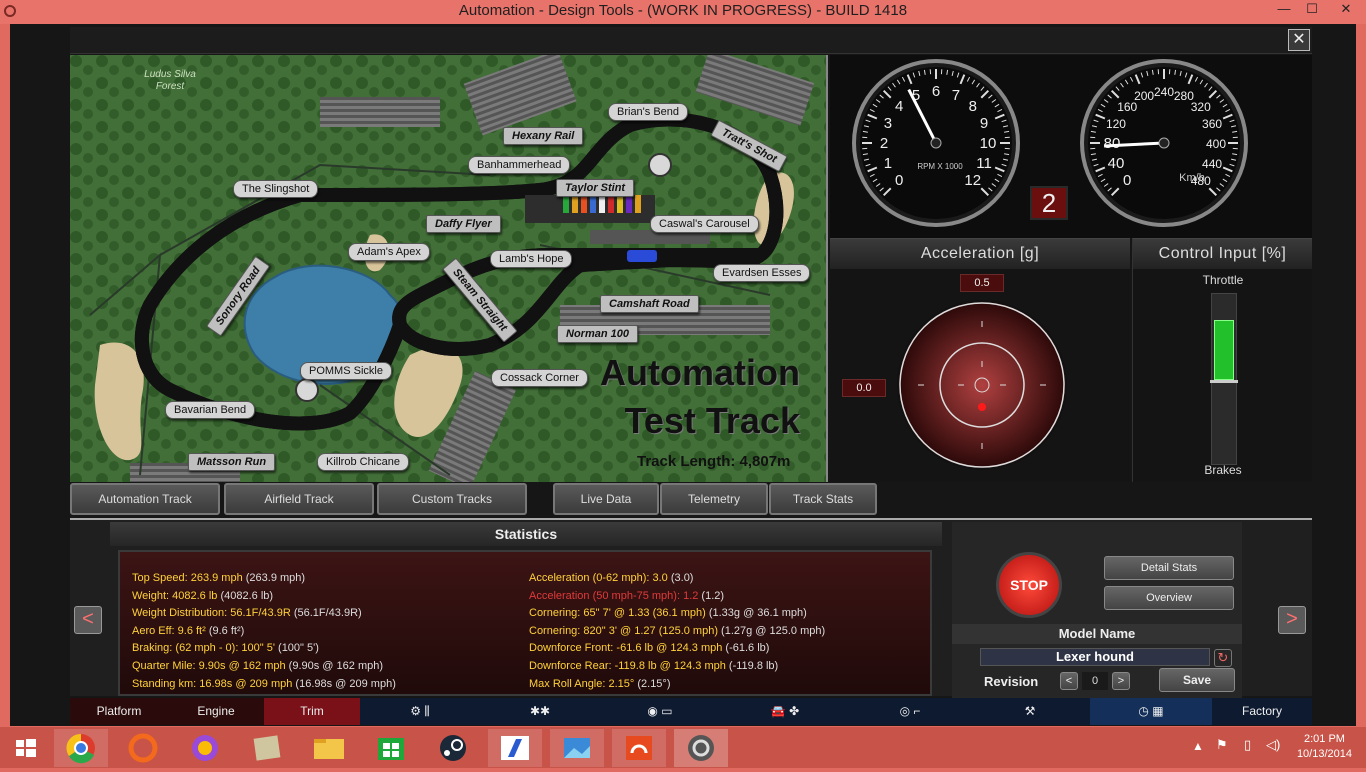 This screenshot has height=772, width=1366. Describe the element at coordinates (701, 748) in the screenshot. I see `power-app-icon` at that location.